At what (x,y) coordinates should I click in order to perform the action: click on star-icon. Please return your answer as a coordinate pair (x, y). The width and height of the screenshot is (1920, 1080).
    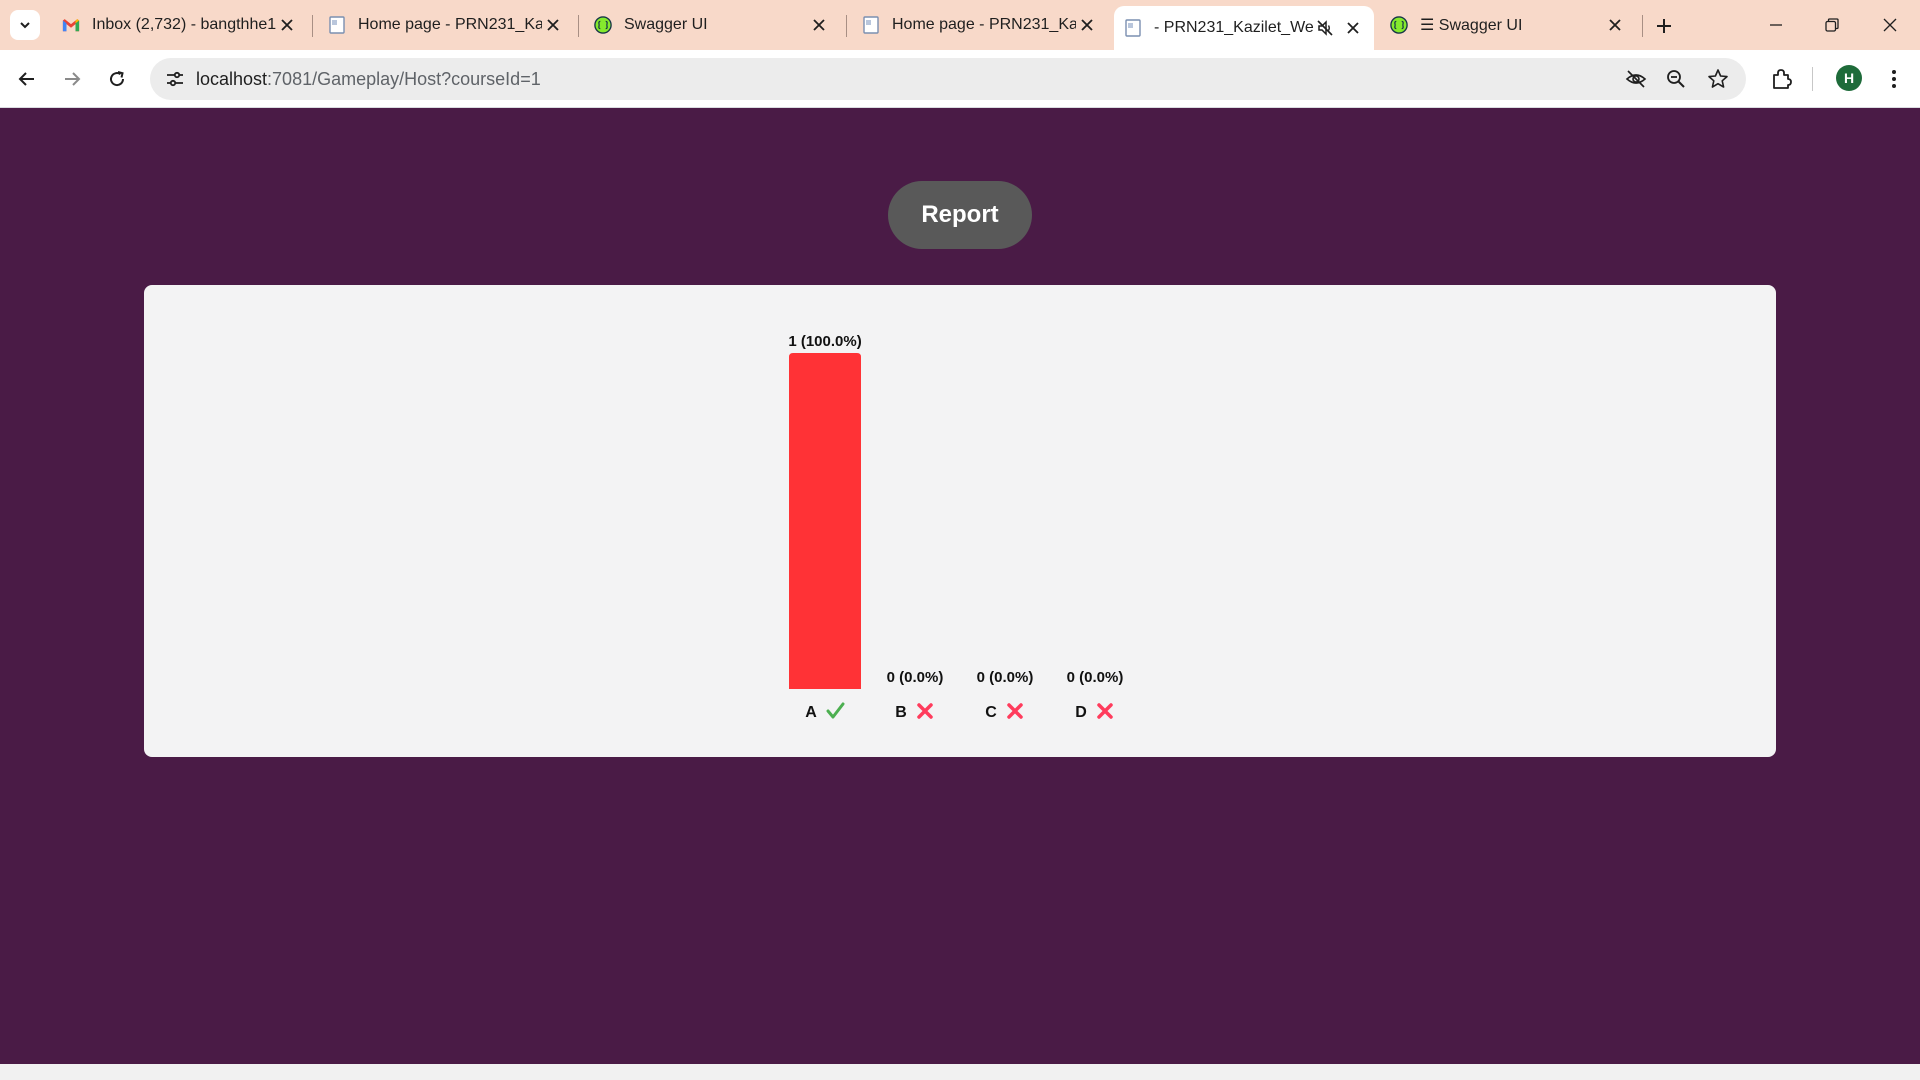
    Looking at the image, I should click on (1718, 79).